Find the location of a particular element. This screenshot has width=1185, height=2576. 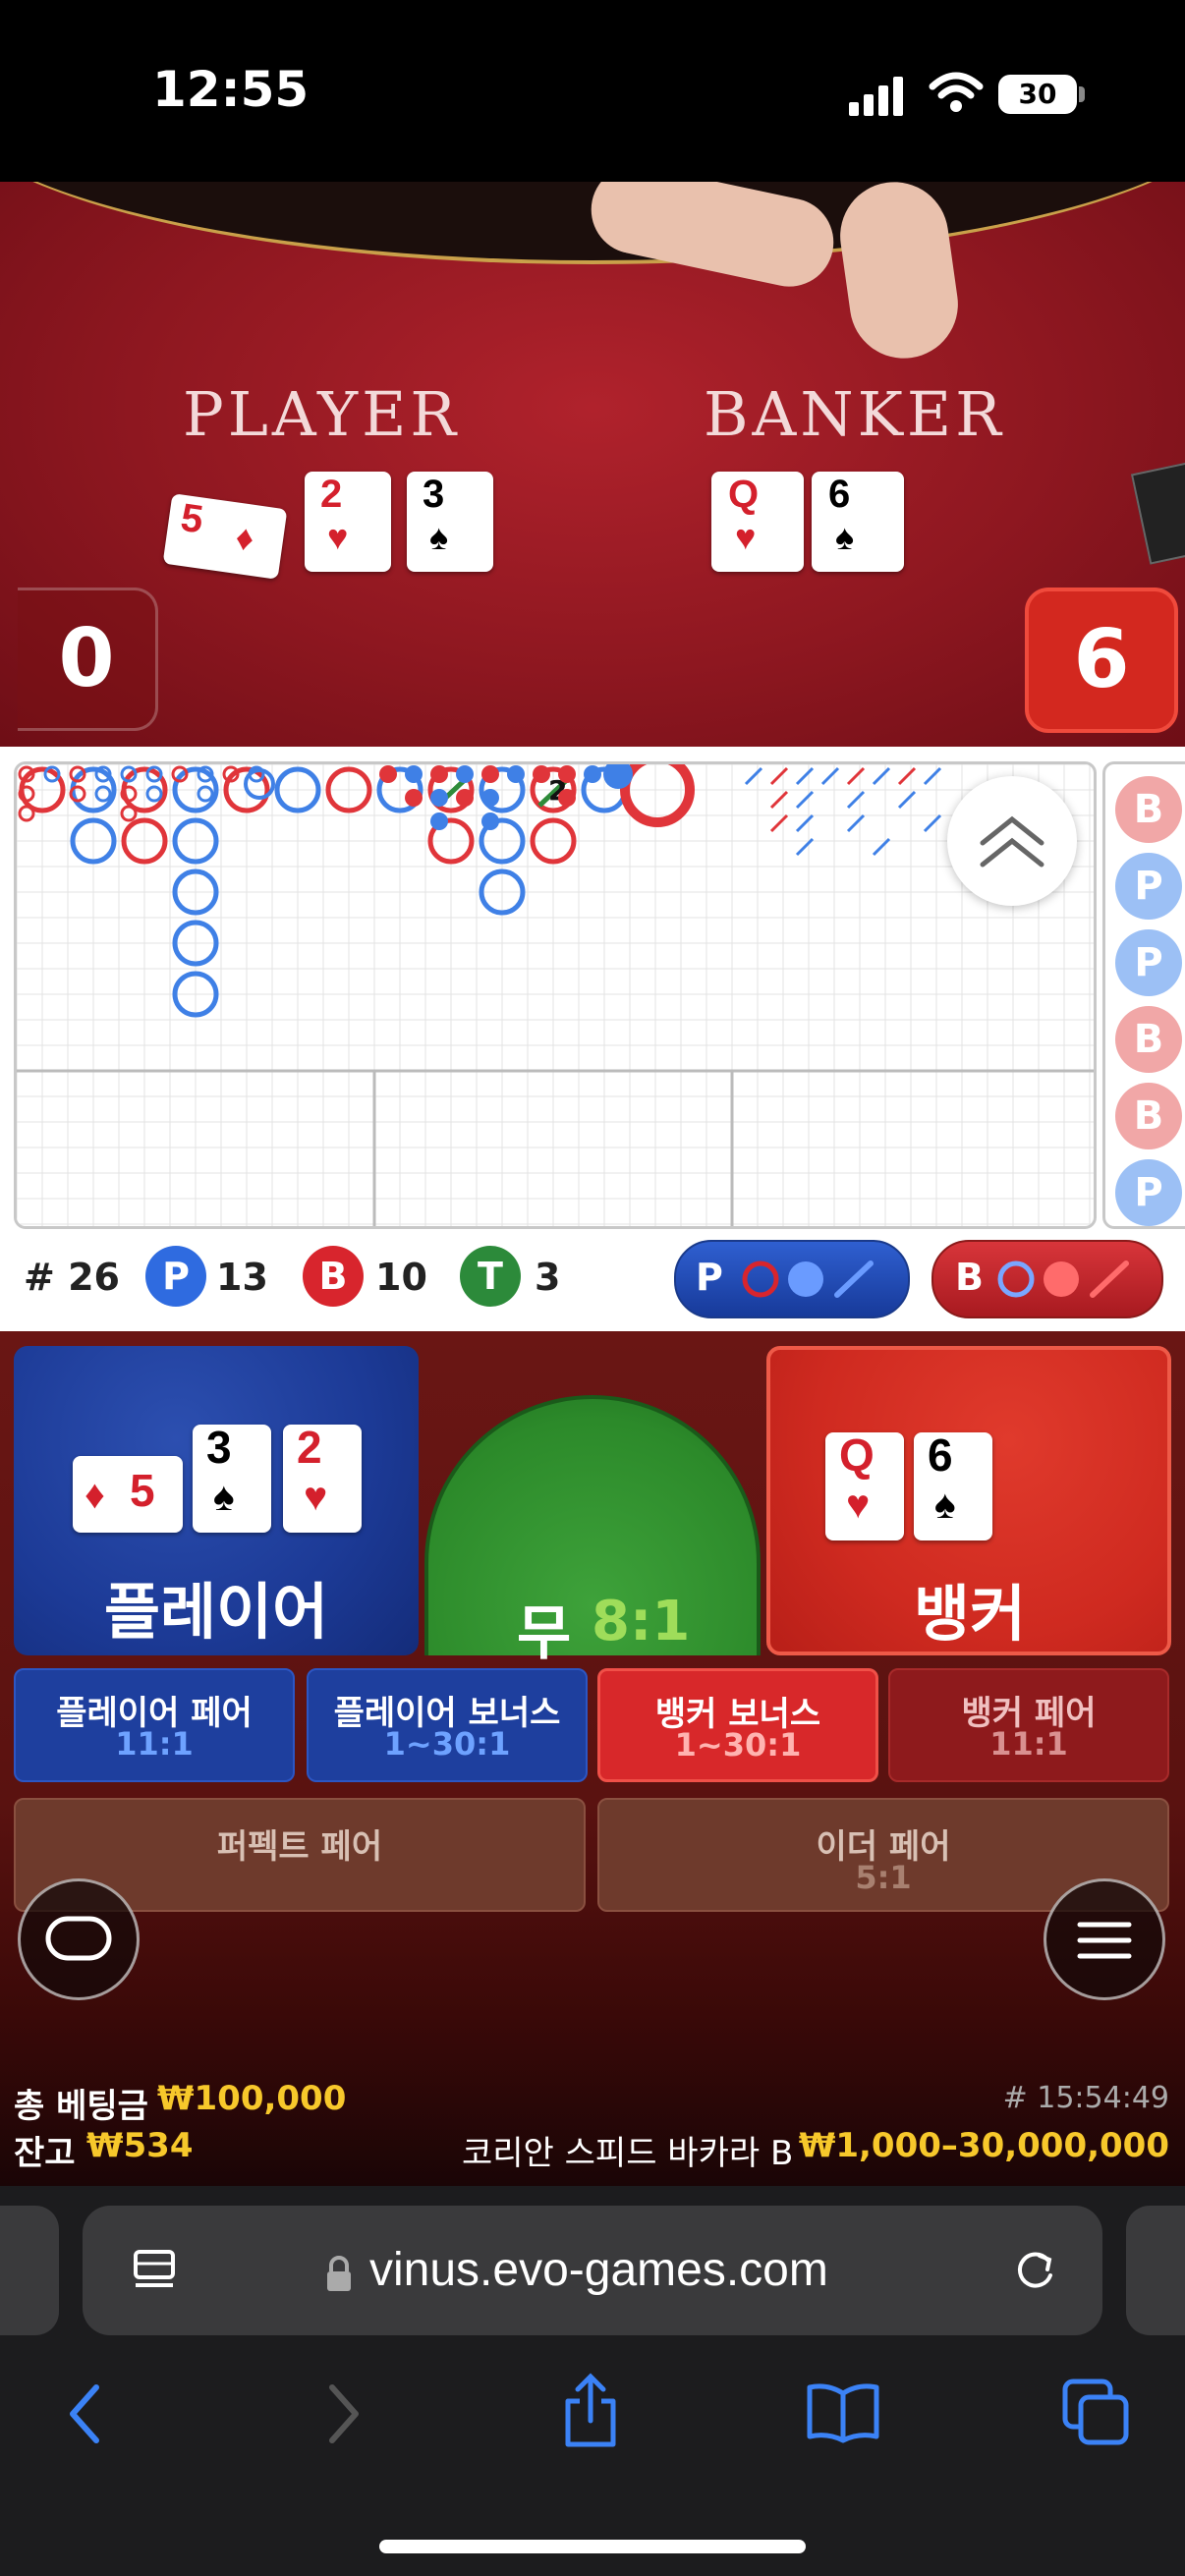

player-pair-odds: 11:1 is located at coordinates (154, 1744).